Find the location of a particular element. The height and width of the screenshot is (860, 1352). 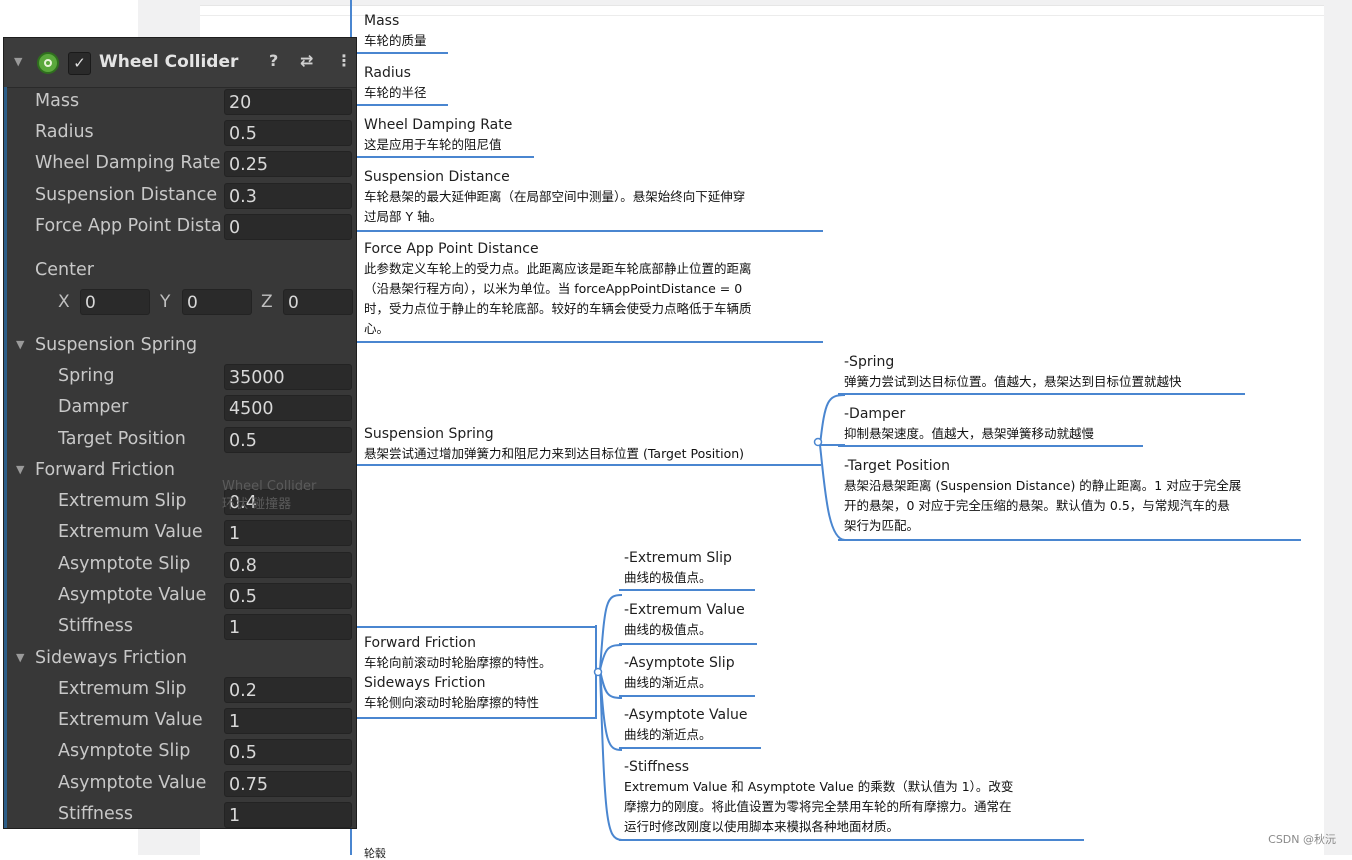

node-desc: 这是应用于车轮的阻尼值 is located at coordinates (433, 144).